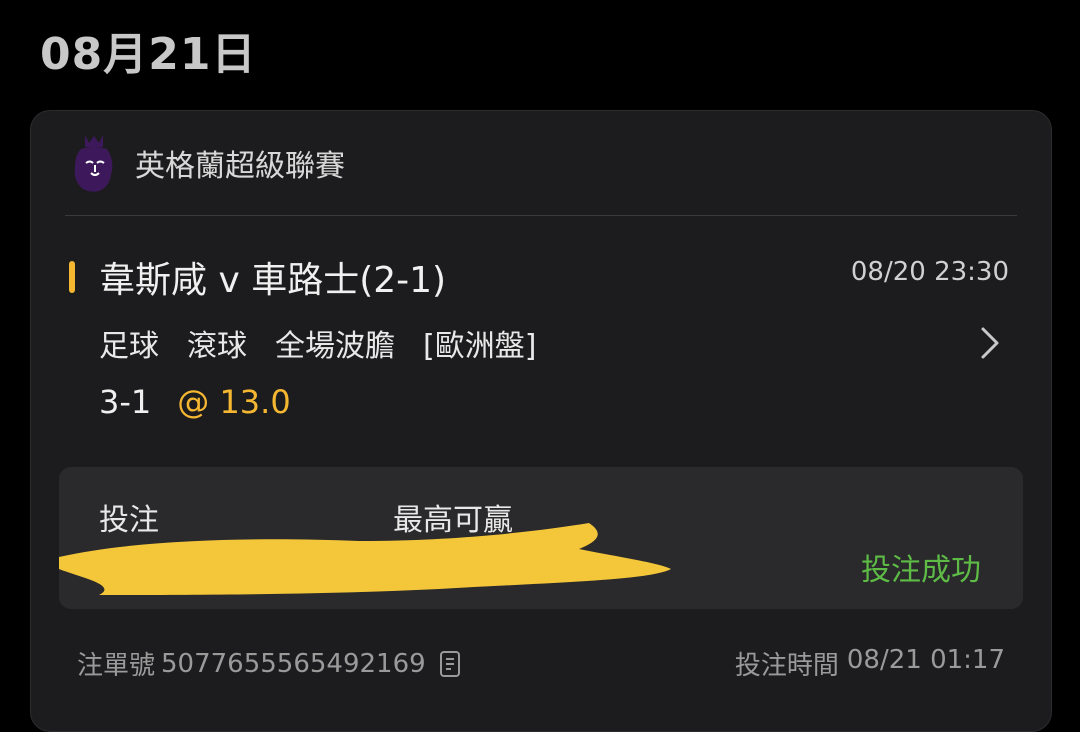 The height and width of the screenshot is (732, 1080). I want to click on premier-league-lion-icon, so click(93, 163).